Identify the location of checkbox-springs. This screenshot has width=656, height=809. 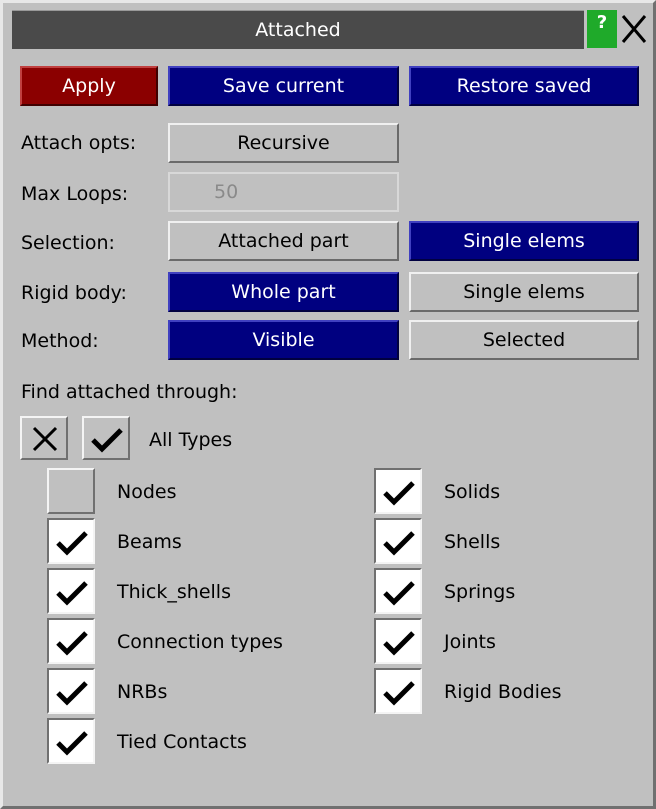
(398, 591).